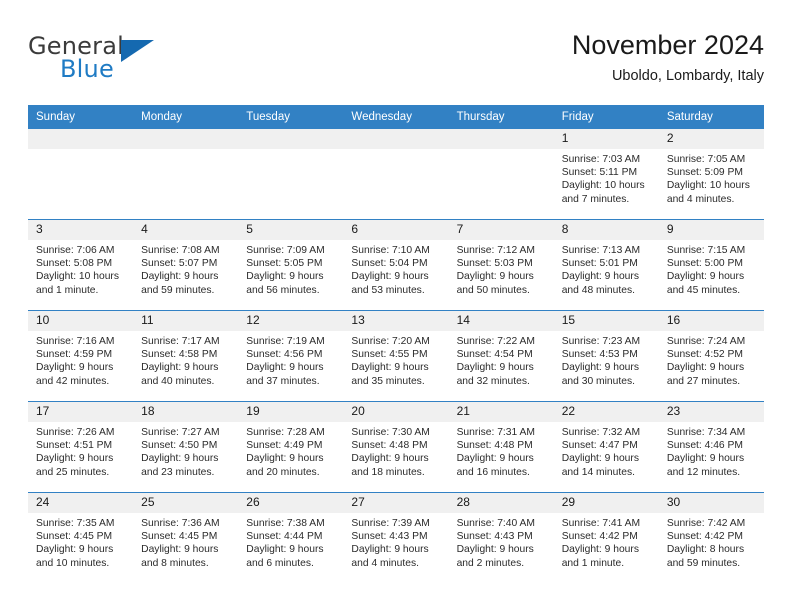  I want to click on sunrise-text: Sunrise: 7:39 AM, so click(390, 523).